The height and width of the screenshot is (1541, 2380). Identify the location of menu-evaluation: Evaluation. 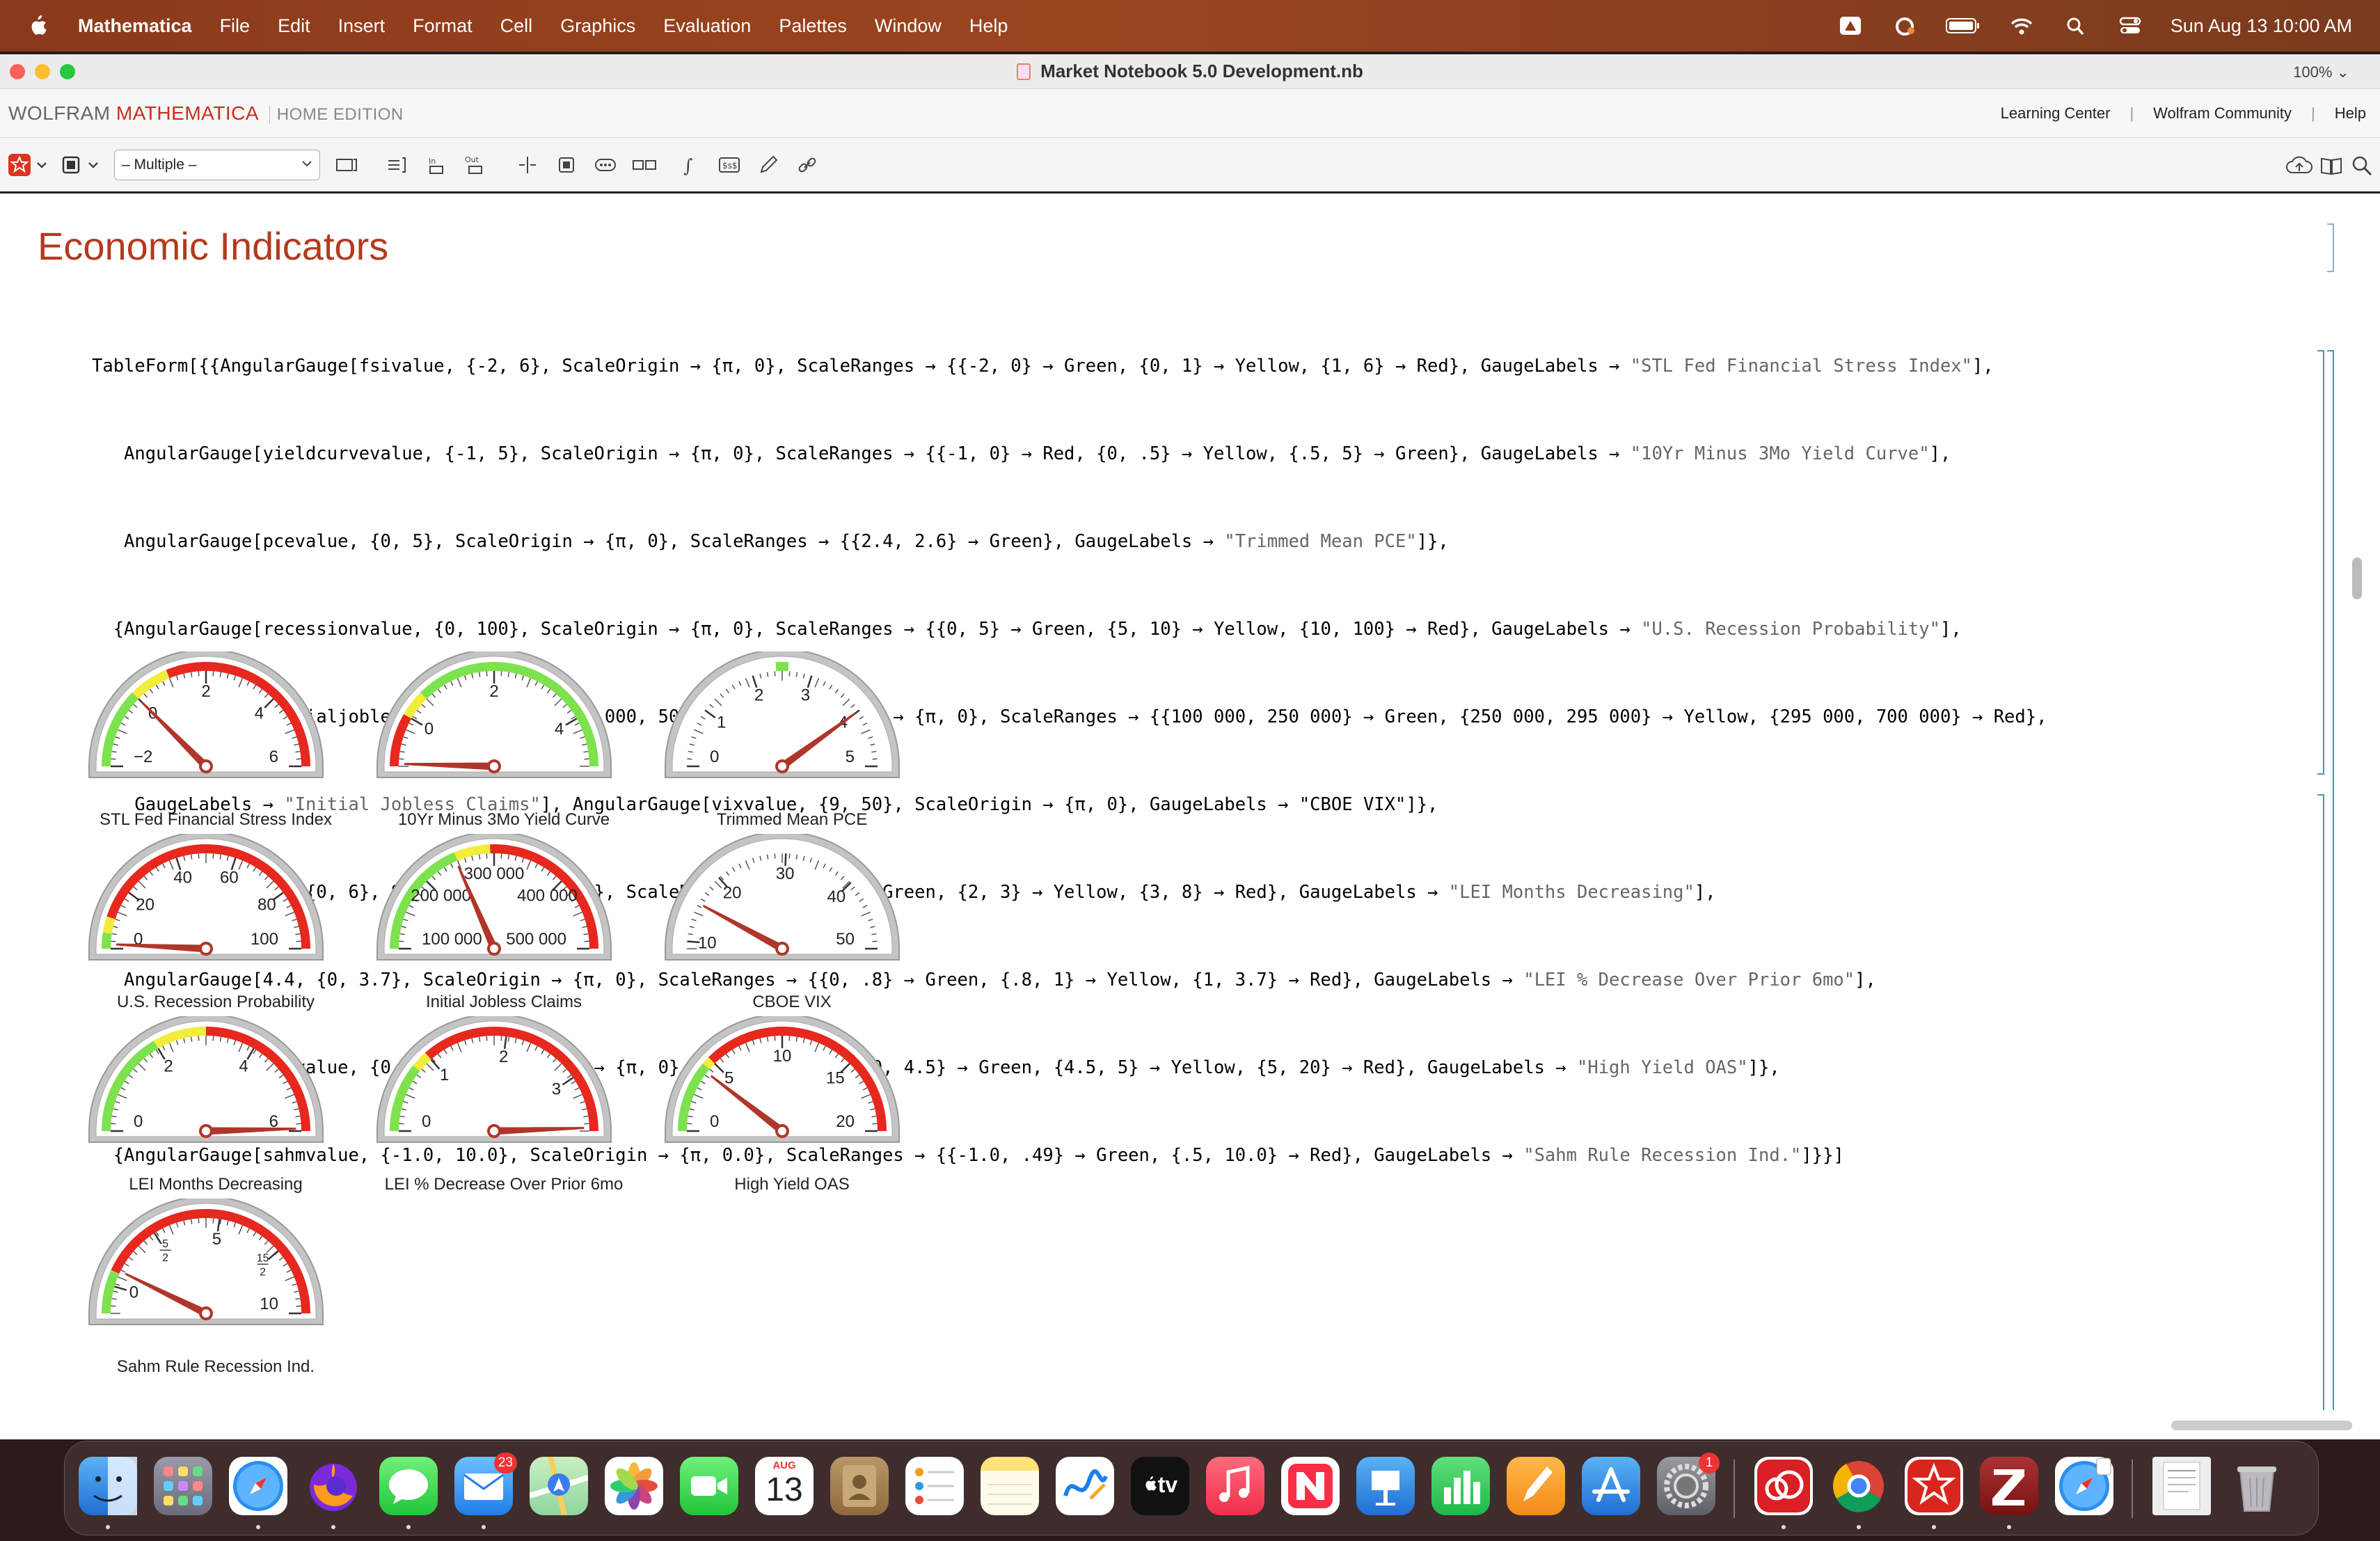
(707, 26).